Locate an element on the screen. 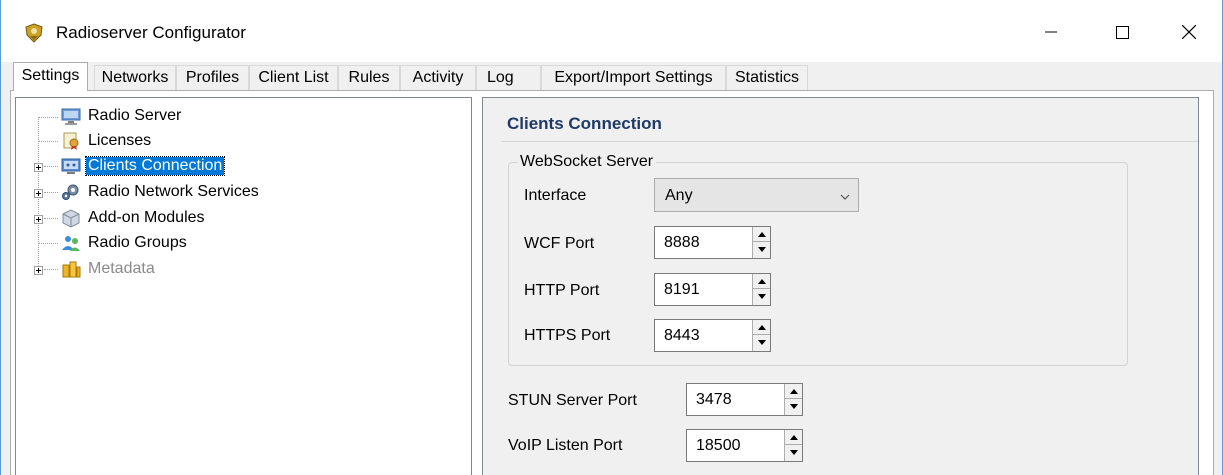 The height and width of the screenshot is (475, 1223). tree-item-licenses: Licenses is located at coordinates (166, 142).